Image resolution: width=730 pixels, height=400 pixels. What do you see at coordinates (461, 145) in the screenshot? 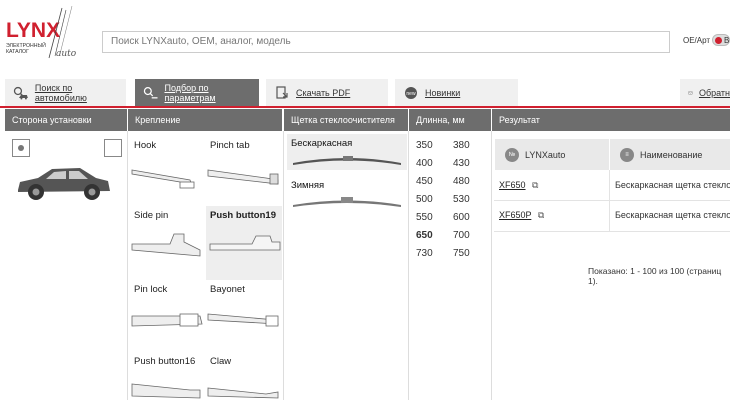
I see `length-option-380: 380` at bounding box center [461, 145].